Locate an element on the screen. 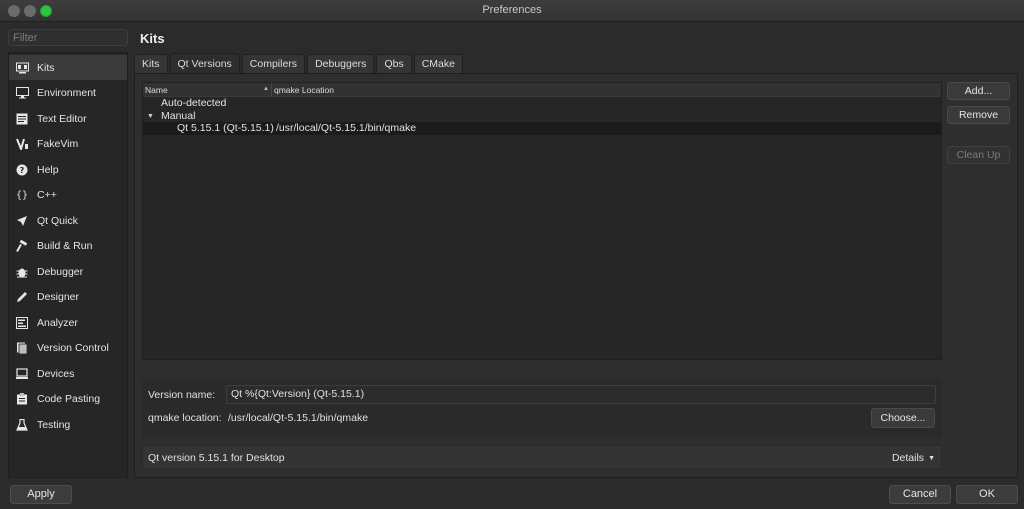 This screenshot has width=1024, height=509. sidebar-item-label: FakeVim is located at coordinates (58, 144).